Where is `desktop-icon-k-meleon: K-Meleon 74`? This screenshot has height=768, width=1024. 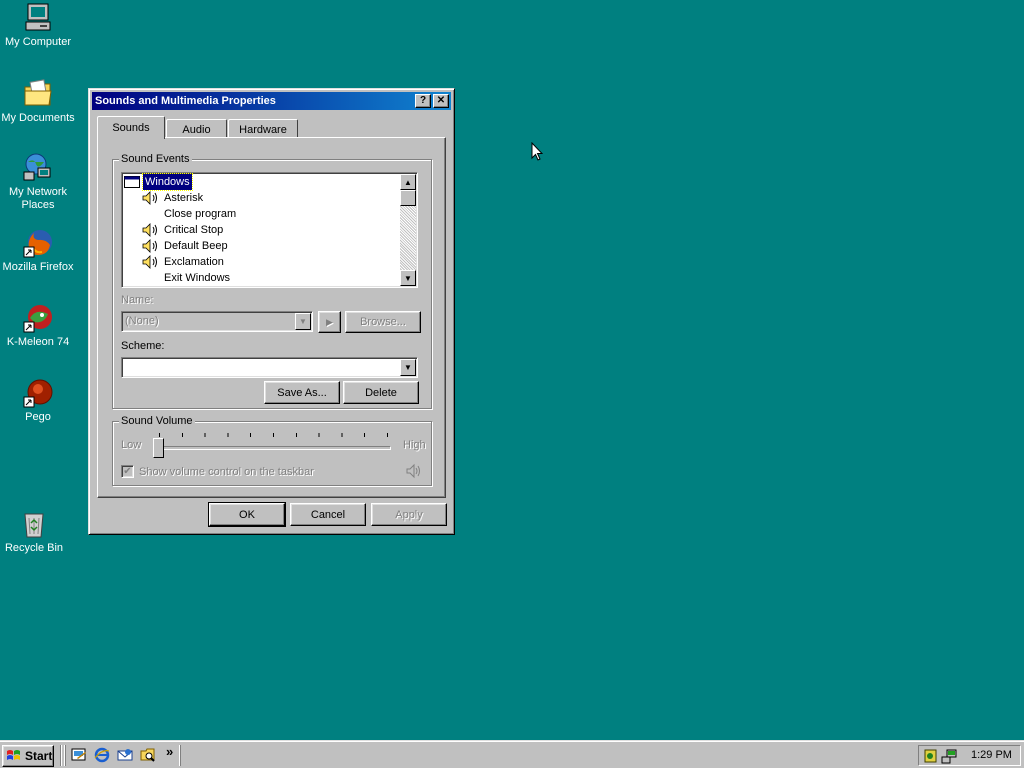
desktop-icon-k-meleon: K-Meleon 74 is located at coordinates (38, 325).